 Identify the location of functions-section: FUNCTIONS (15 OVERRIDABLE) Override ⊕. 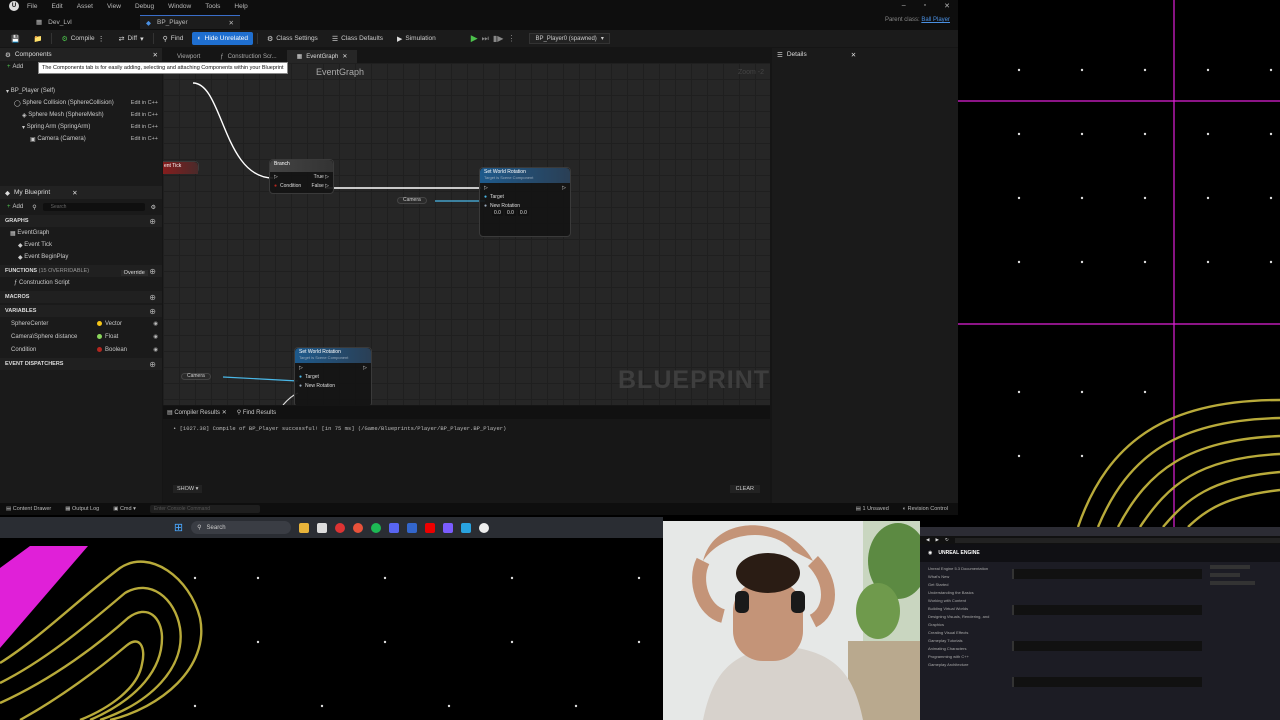
(81, 271).